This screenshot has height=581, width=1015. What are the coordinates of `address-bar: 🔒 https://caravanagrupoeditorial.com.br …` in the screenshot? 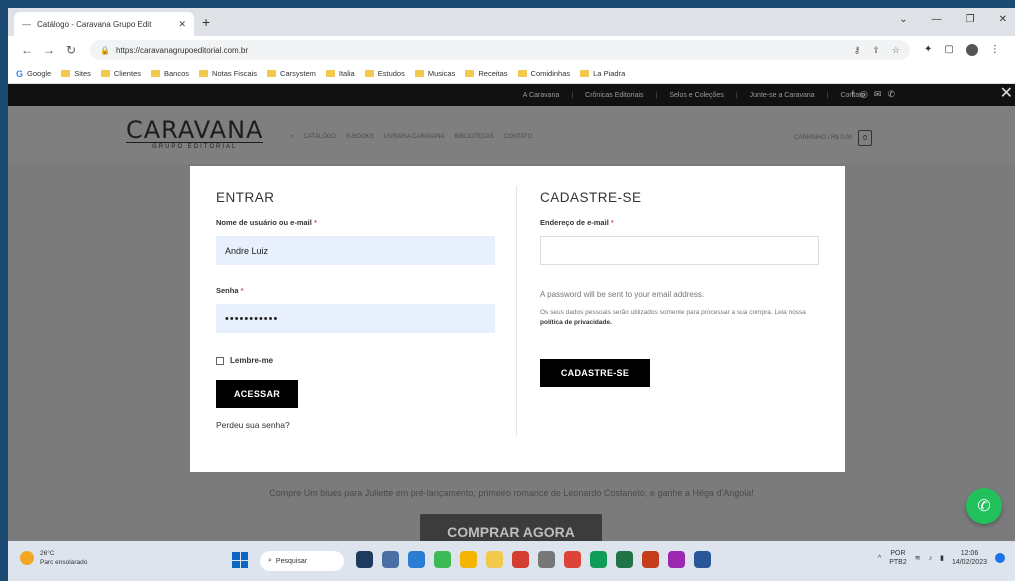 It's located at (500, 50).